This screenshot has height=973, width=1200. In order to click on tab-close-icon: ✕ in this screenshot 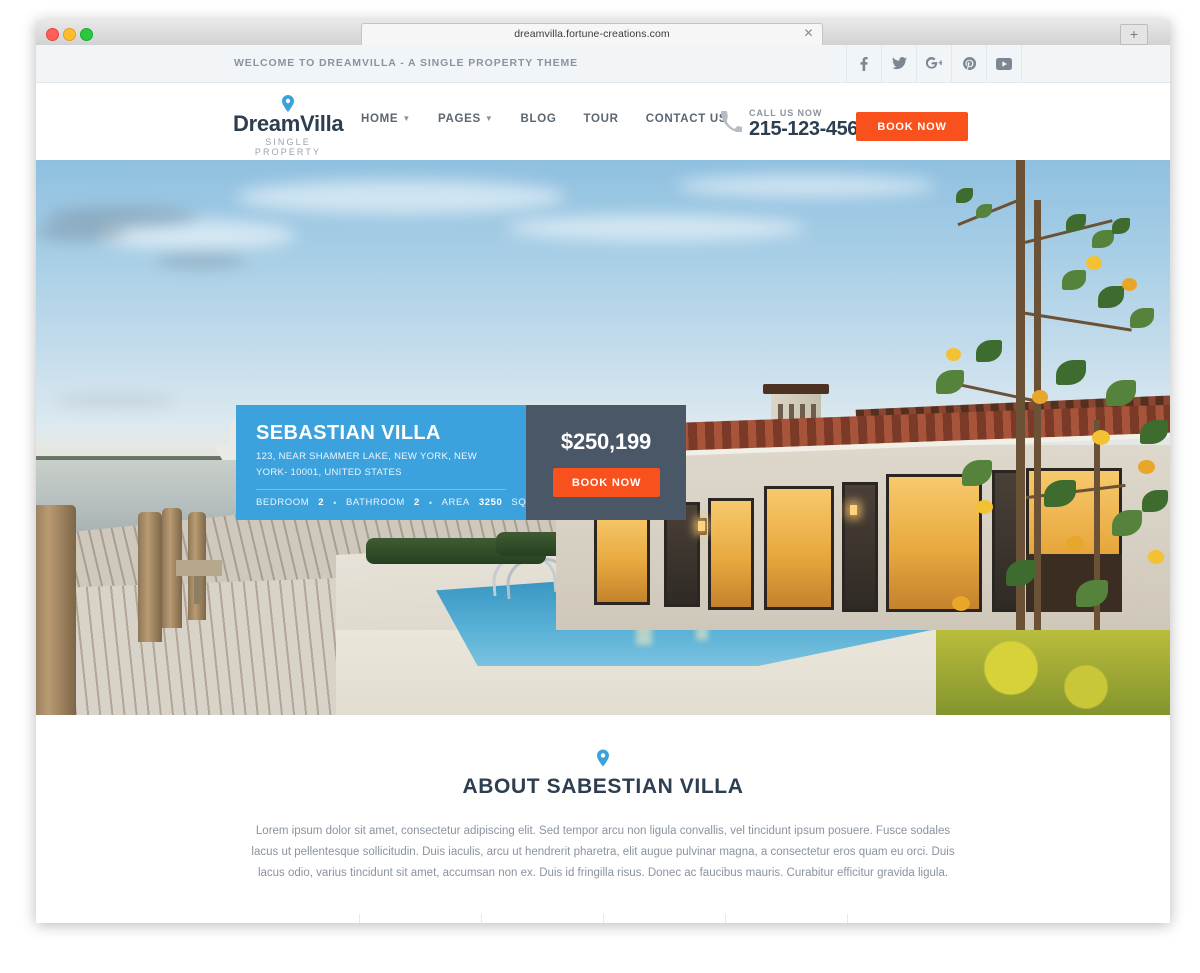, I will do `click(808, 33)`.